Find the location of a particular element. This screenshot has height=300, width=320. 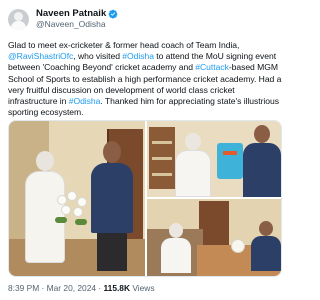

photo-jersey is located at coordinates (230, 161).